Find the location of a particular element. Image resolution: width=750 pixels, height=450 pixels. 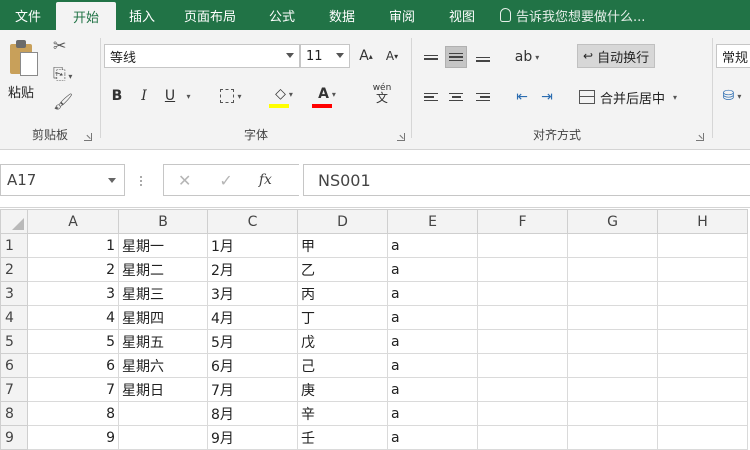

column-header-d: D is located at coordinates (342, 221).